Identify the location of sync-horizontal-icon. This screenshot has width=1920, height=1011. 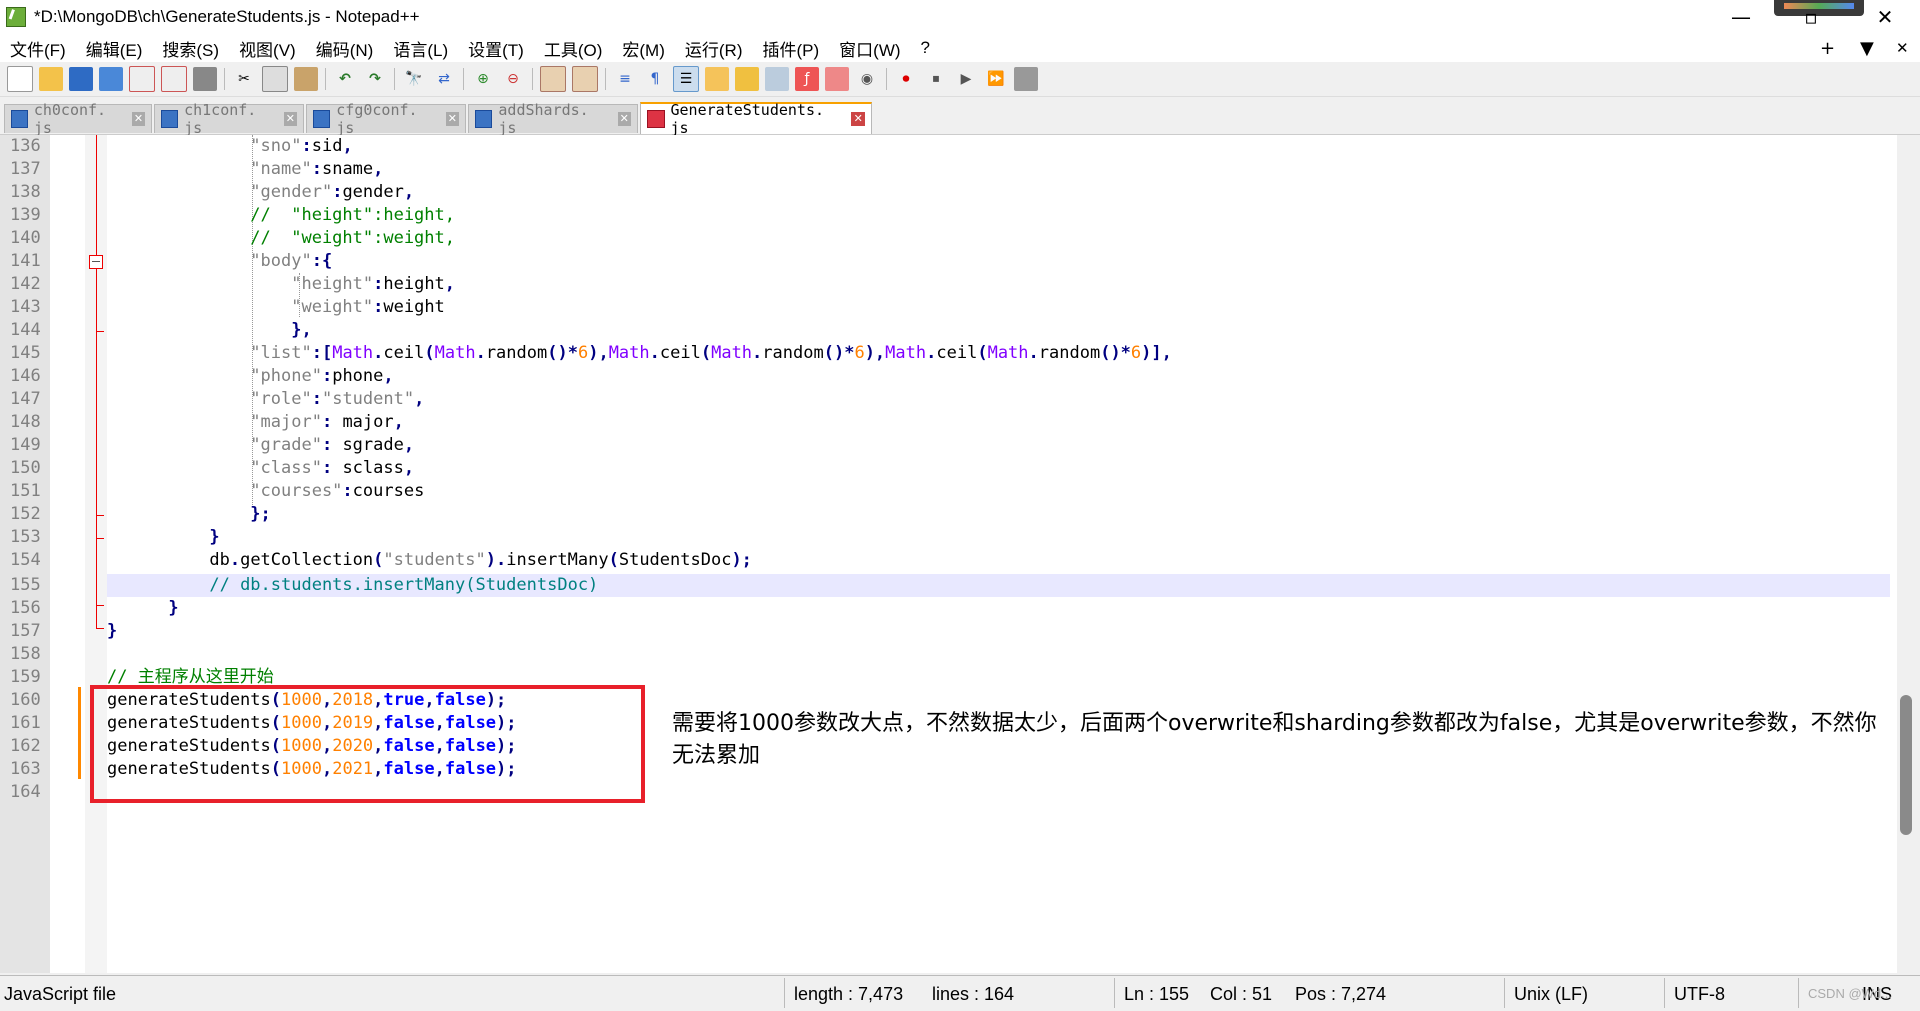
(585, 79).